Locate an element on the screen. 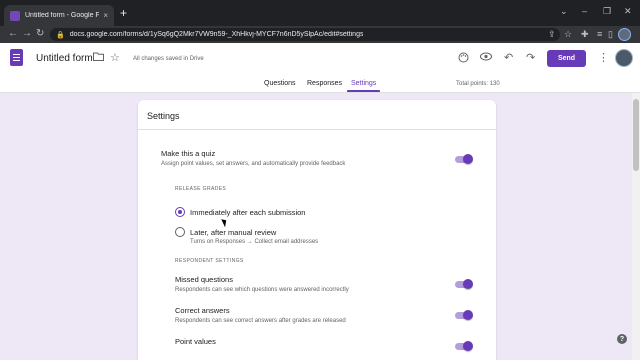  extensions-icon: ✚ is located at coordinates (585, 34).